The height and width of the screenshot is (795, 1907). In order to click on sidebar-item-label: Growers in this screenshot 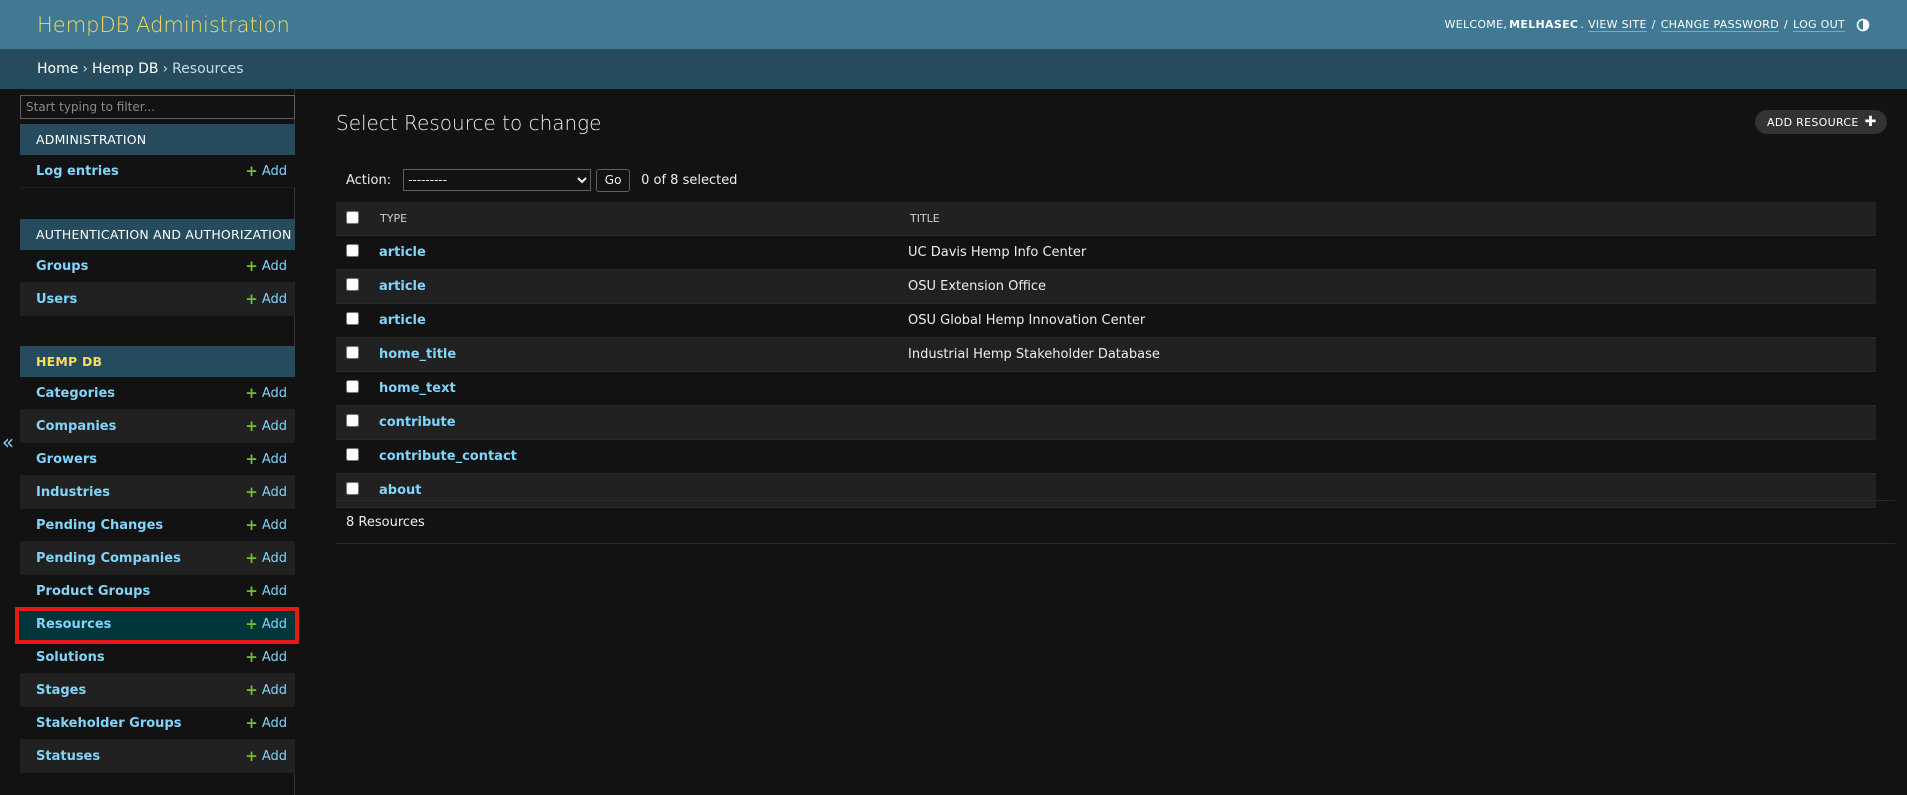, I will do `click(66, 459)`.